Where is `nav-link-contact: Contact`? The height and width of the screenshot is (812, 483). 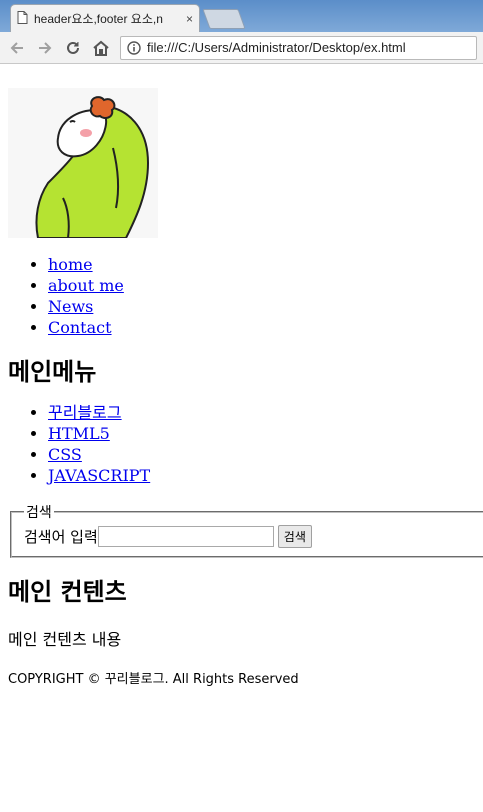 nav-link-contact: Contact is located at coordinates (80, 327).